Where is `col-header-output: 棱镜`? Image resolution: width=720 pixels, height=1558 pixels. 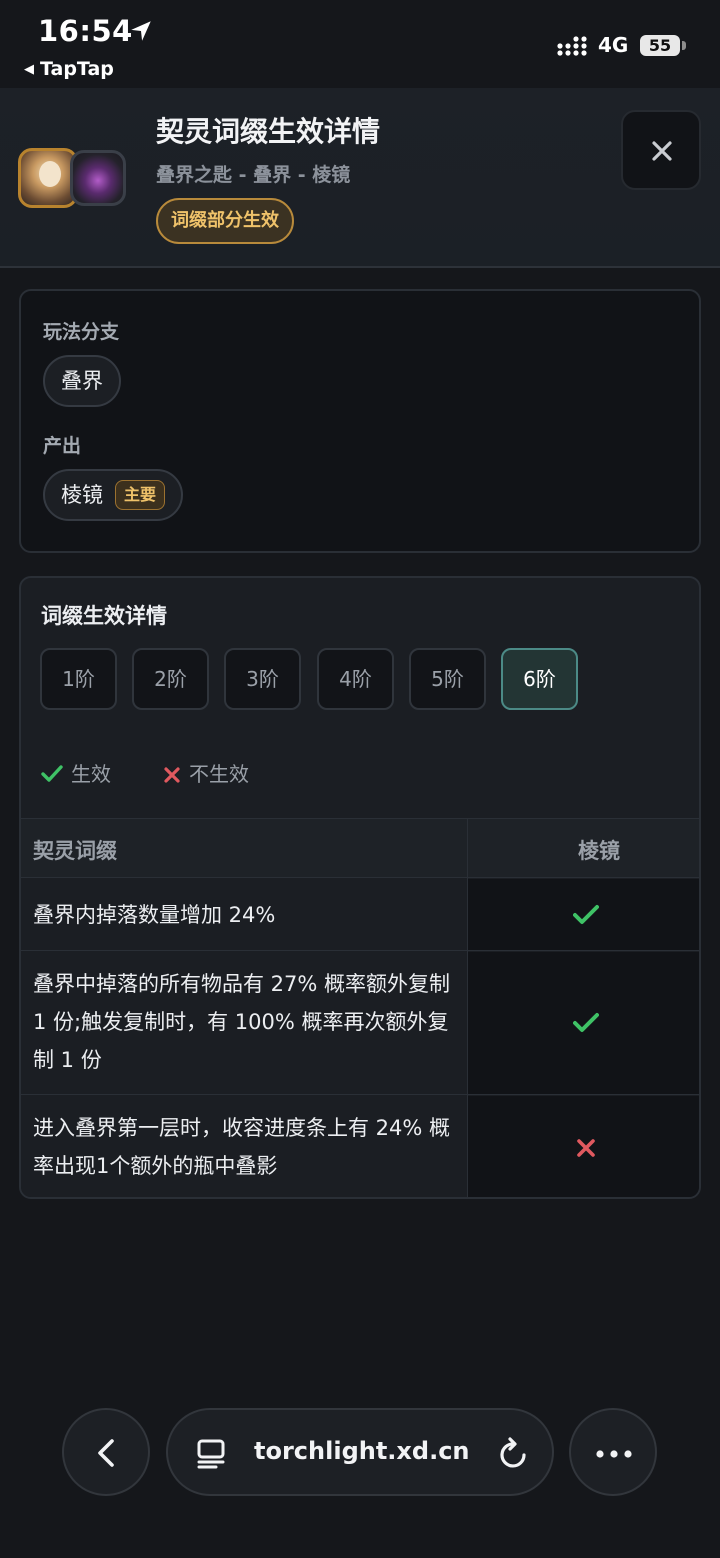 col-header-output: 棱镜 is located at coordinates (599, 851).